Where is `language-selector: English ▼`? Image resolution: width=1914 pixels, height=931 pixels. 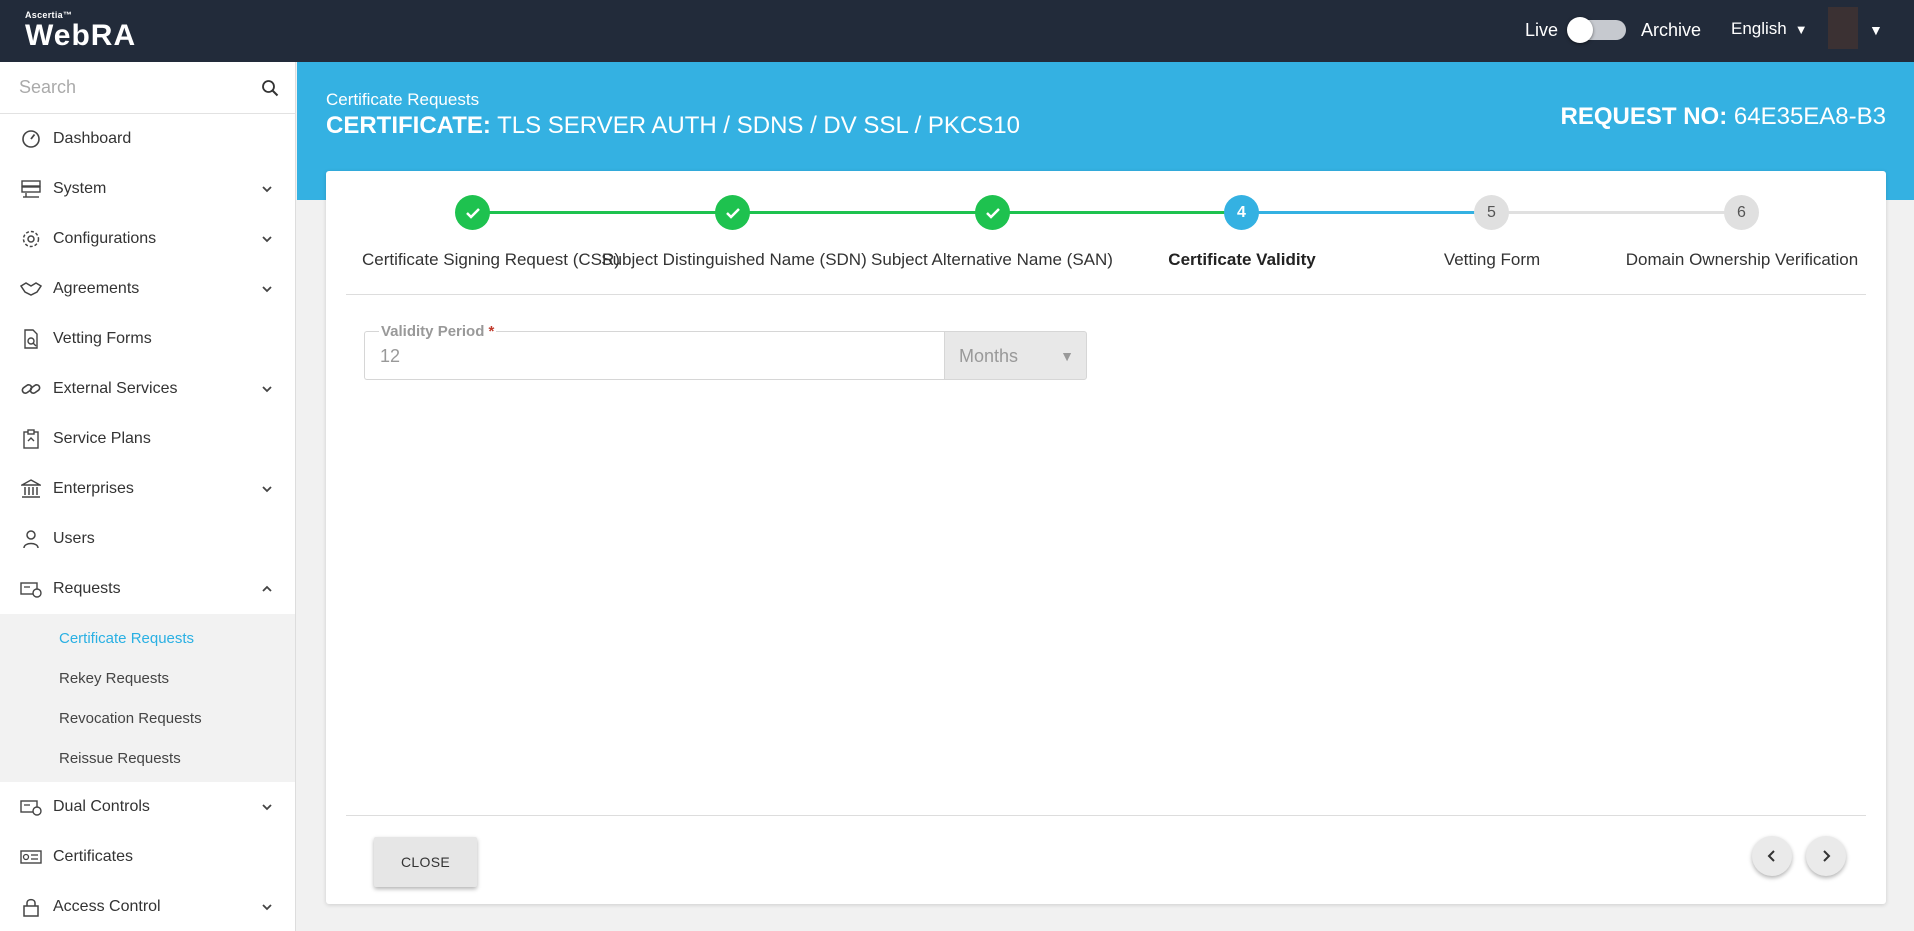
language-selector: English ▼ is located at coordinates (1769, 29).